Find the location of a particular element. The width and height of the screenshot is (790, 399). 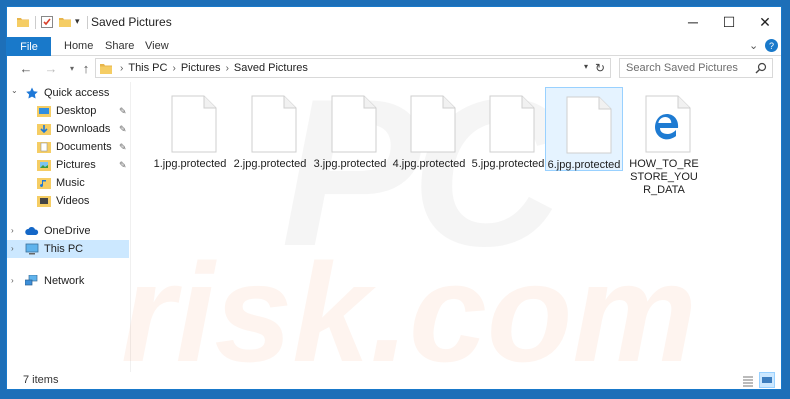

edge-html-file-icon is located at coordinates (668, 124).